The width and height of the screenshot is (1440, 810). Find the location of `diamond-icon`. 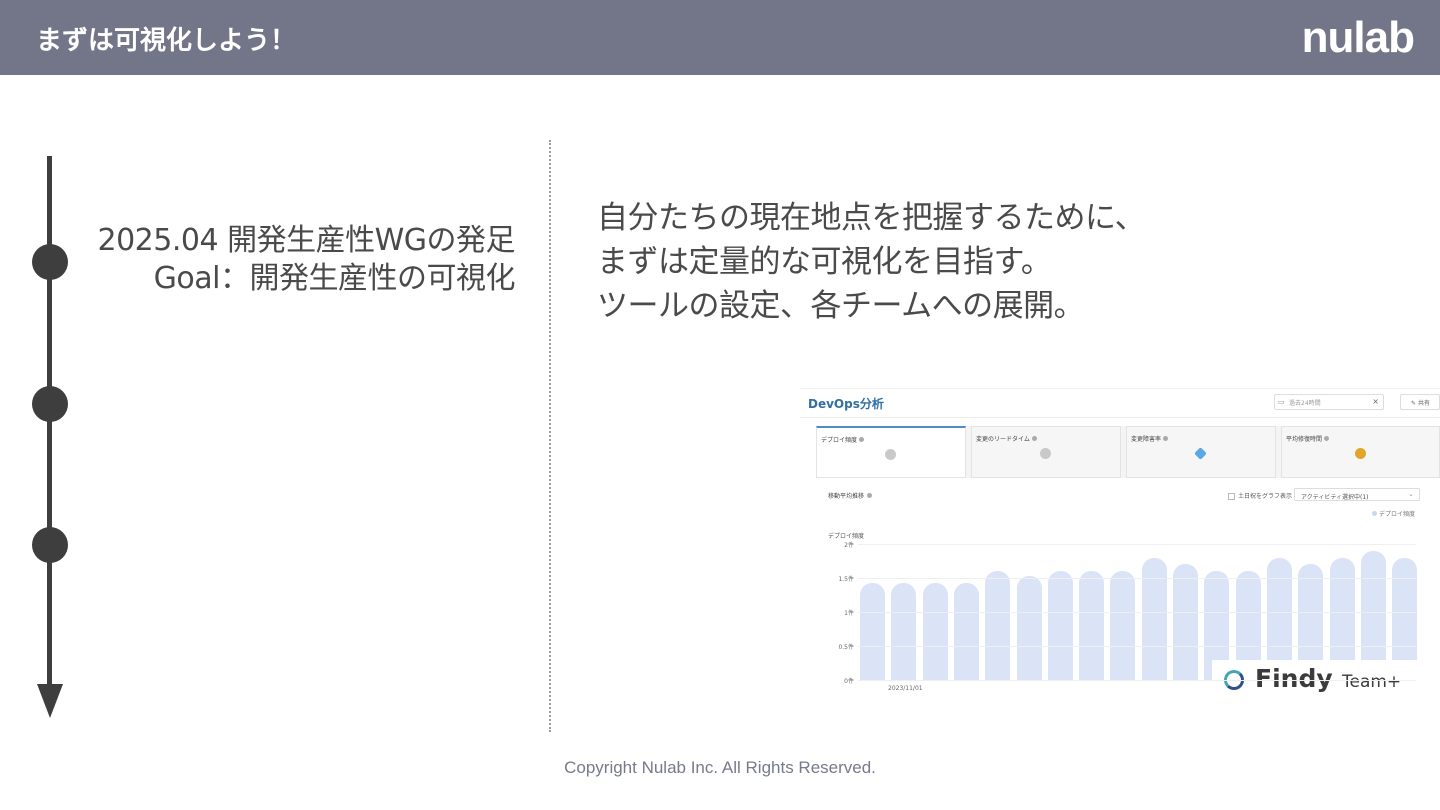

diamond-icon is located at coordinates (1200, 453).